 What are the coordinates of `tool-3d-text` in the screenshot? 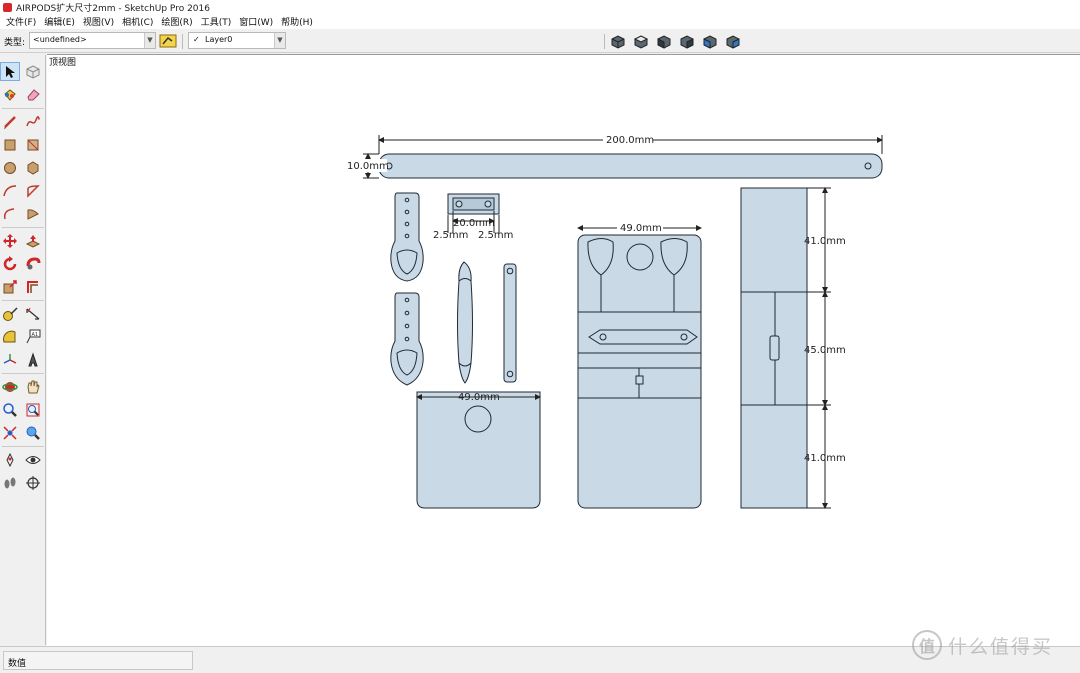 It's located at (33, 359).